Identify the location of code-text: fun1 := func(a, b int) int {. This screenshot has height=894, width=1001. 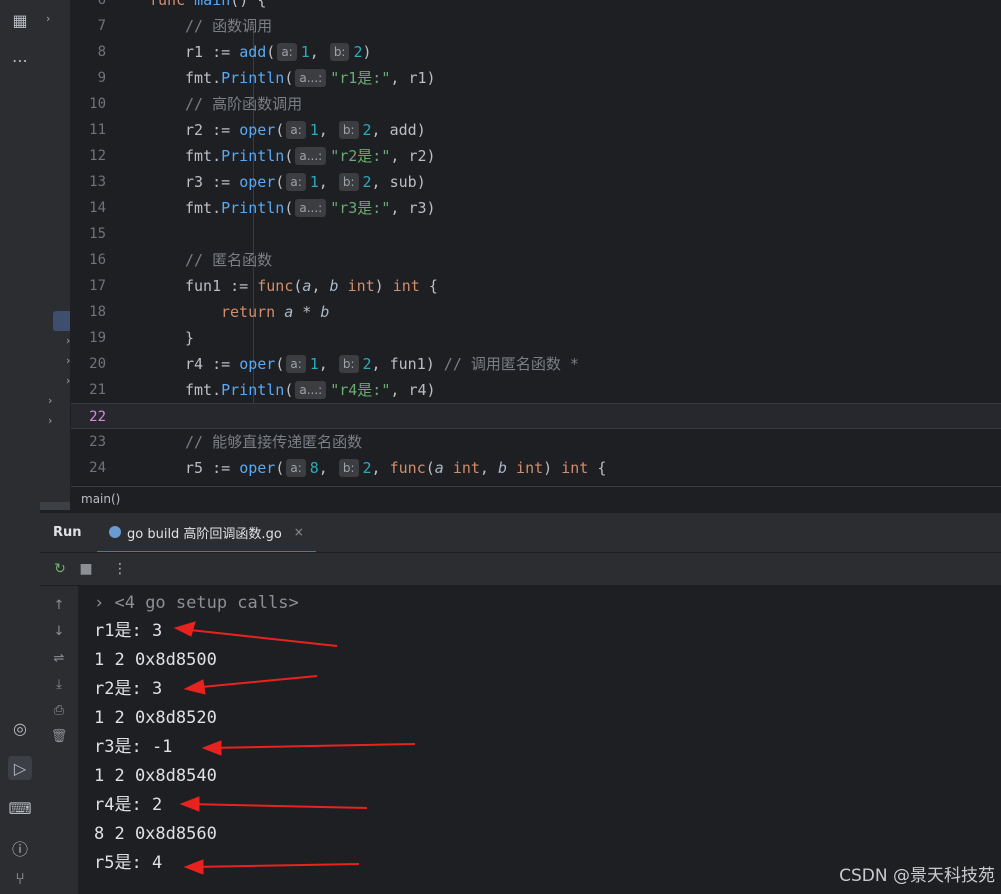
(311, 286).